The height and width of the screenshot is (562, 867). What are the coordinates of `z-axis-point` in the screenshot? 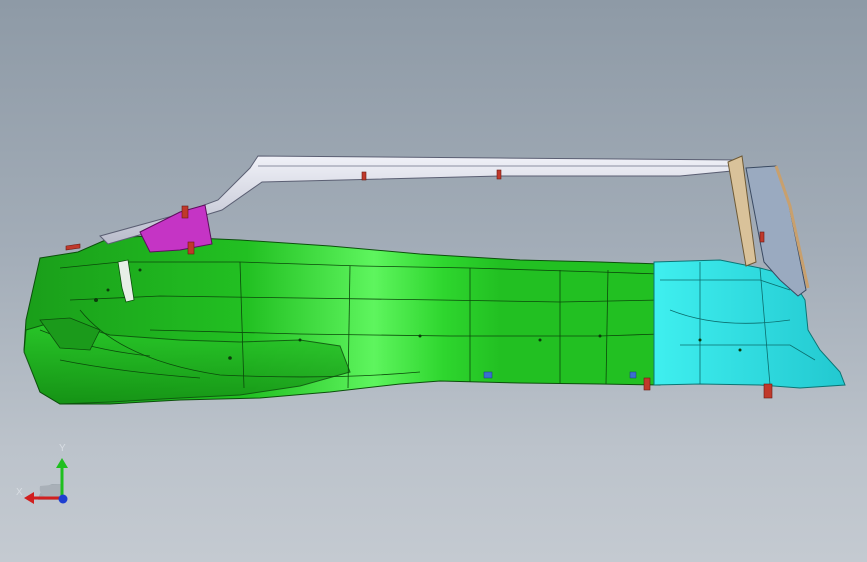 It's located at (63, 499).